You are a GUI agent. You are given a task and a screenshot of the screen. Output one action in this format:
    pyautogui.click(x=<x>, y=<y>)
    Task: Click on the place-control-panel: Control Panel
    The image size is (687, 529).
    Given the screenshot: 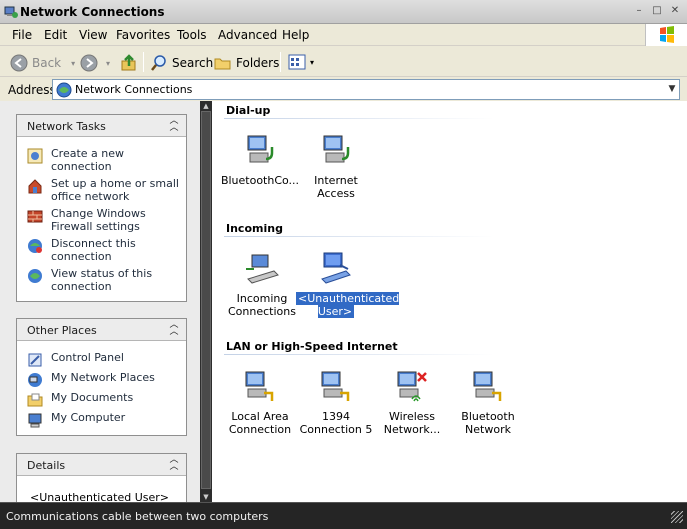 What is the action you would take?
    pyautogui.click(x=104, y=359)
    